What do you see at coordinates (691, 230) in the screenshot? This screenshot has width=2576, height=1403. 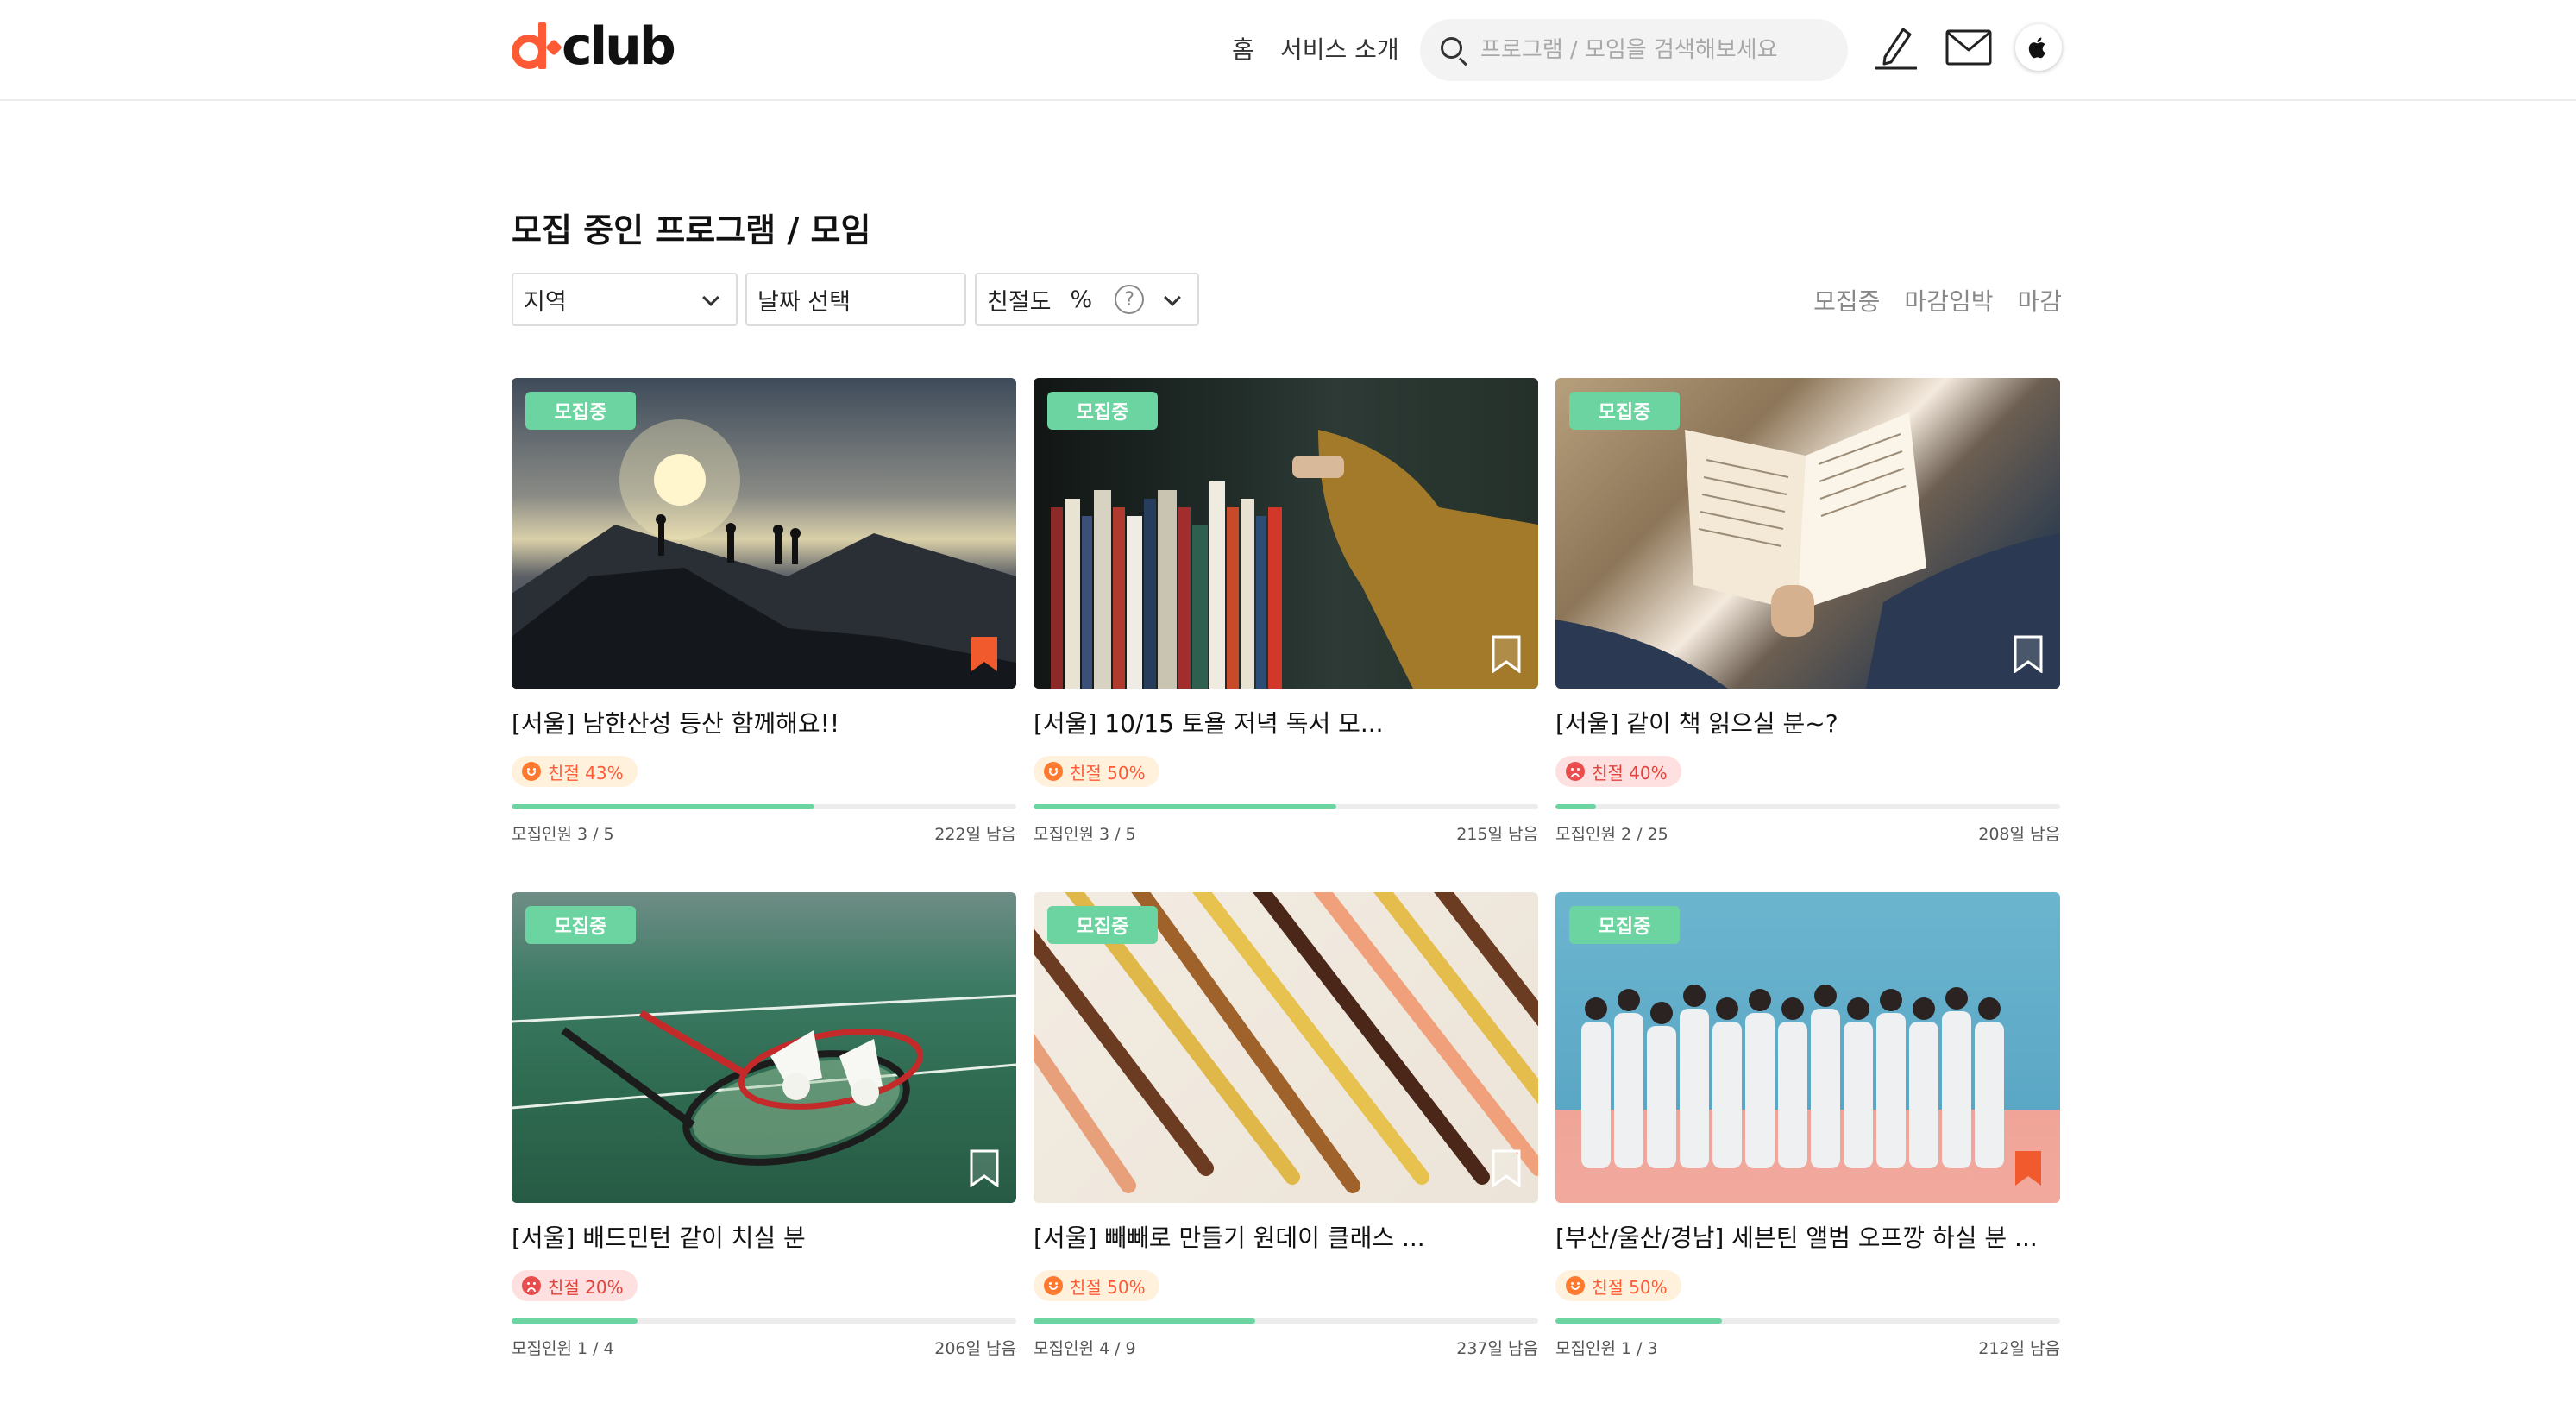 I see `page-title: 모집 중인 프로그램 / 모임` at bounding box center [691, 230].